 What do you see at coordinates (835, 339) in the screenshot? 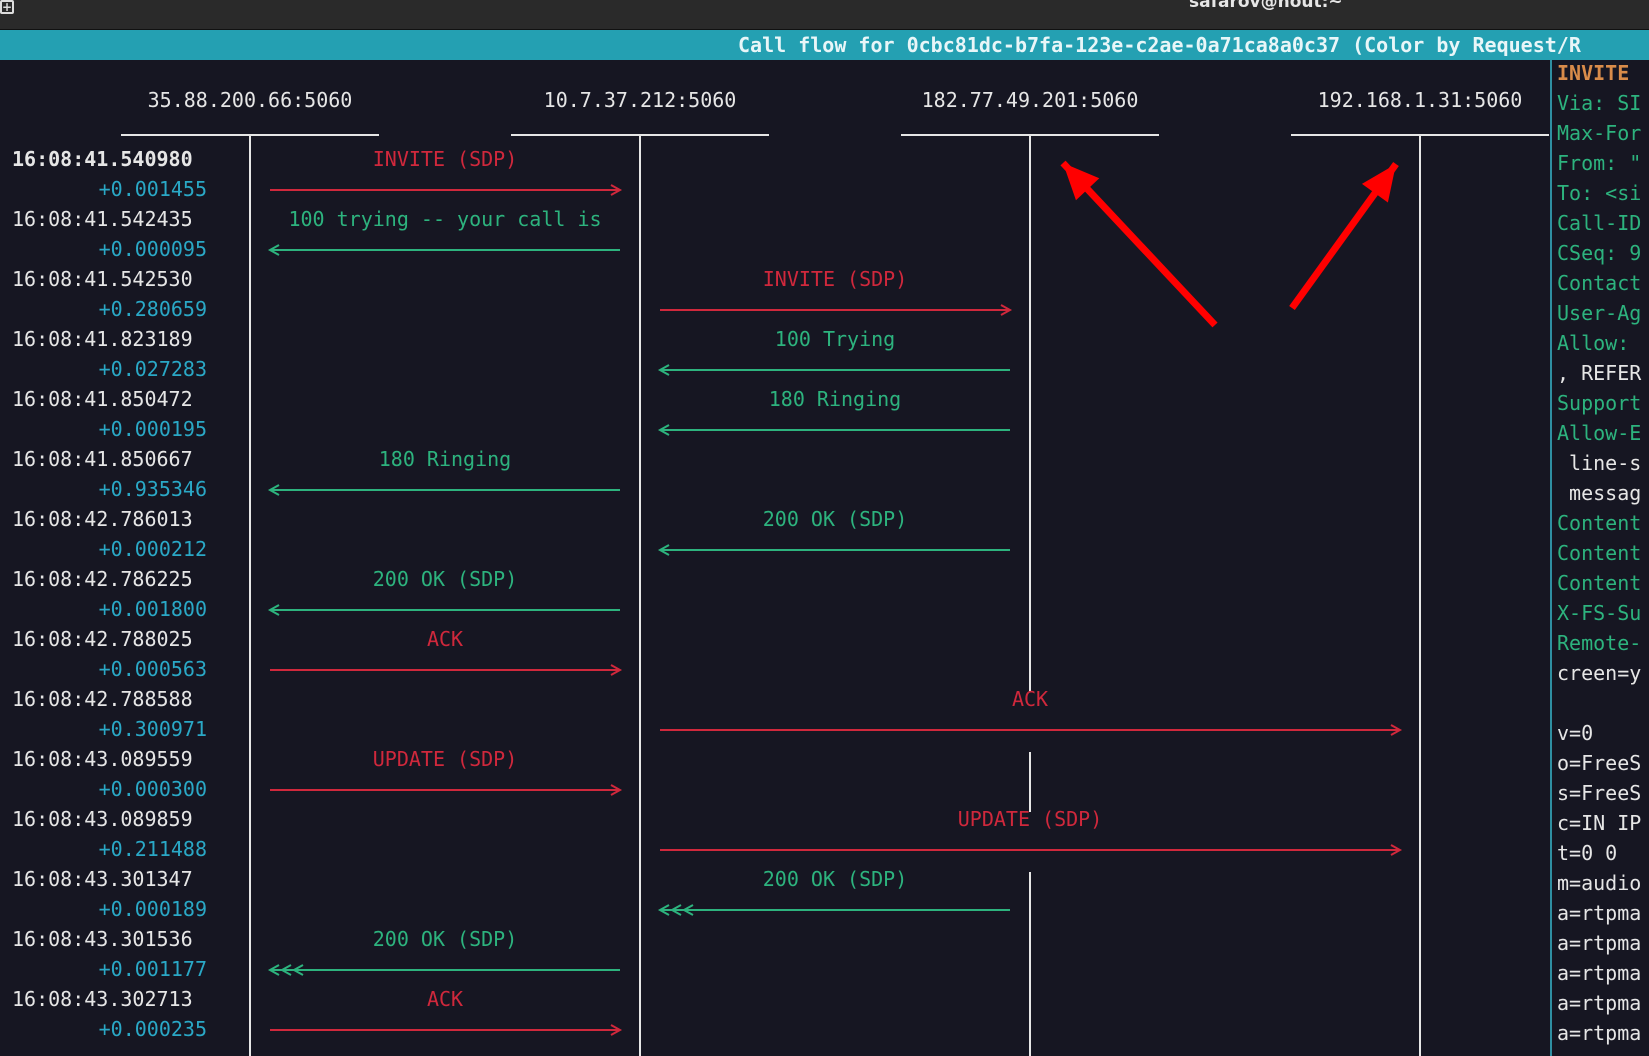
I see `message-label: 100 Trying` at bounding box center [835, 339].